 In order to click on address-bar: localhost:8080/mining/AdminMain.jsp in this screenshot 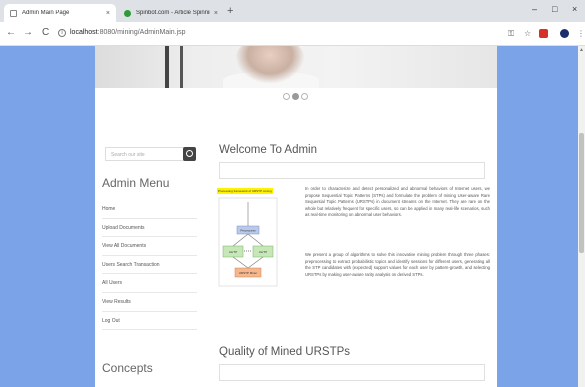, I will do `click(128, 32)`.